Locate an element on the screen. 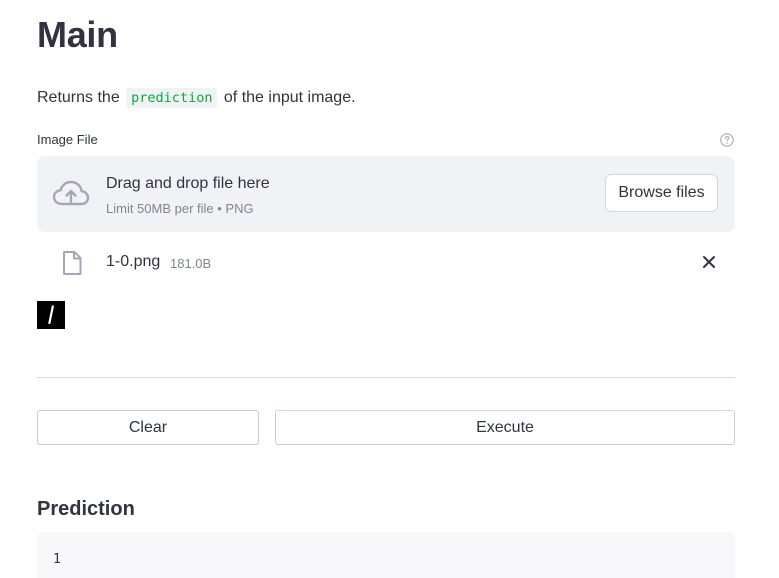 This screenshot has width=779, height=578. prediction-output: 1 is located at coordinates (386, 555).